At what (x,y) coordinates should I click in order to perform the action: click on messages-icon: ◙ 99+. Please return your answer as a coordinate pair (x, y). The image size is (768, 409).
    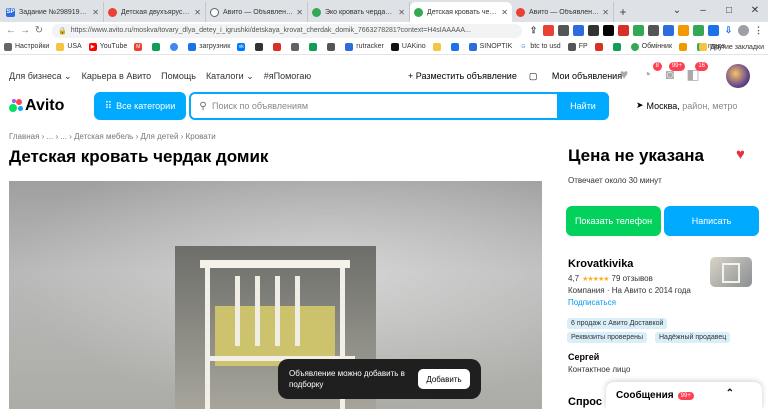
    Looking at the image, I should click on (673, 72).